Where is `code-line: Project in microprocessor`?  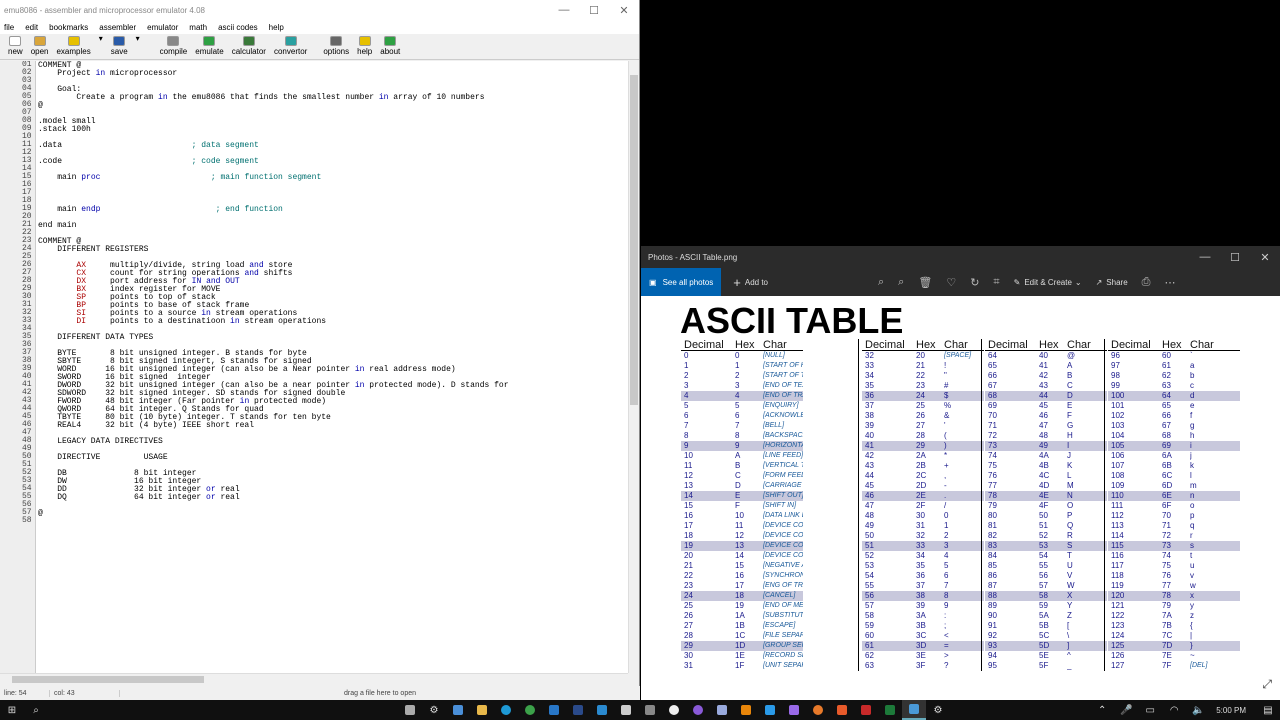 code-line: Project in microprocessor is located at coordinates (273, 74).